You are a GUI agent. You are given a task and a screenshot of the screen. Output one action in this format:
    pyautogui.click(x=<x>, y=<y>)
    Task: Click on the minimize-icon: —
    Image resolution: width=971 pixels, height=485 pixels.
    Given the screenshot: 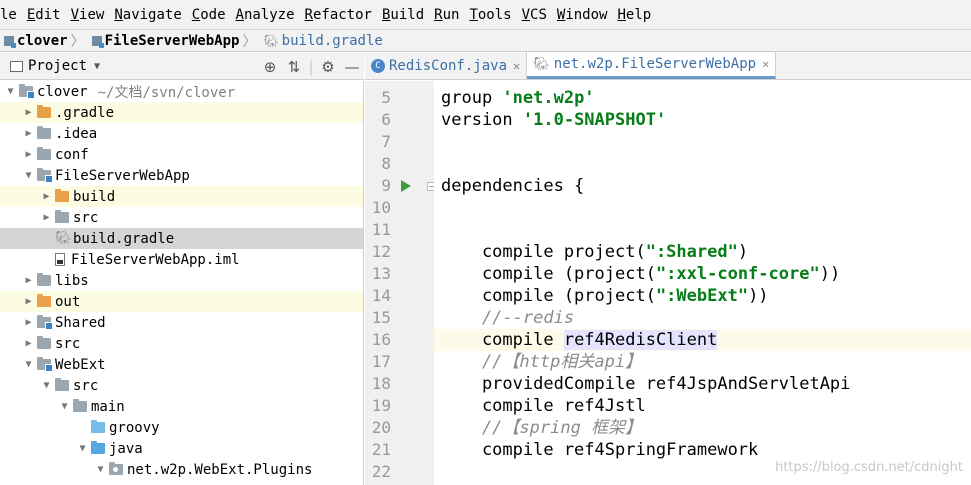 What is the action you would take?
    pyautogui.click(x=352, y=67)
    